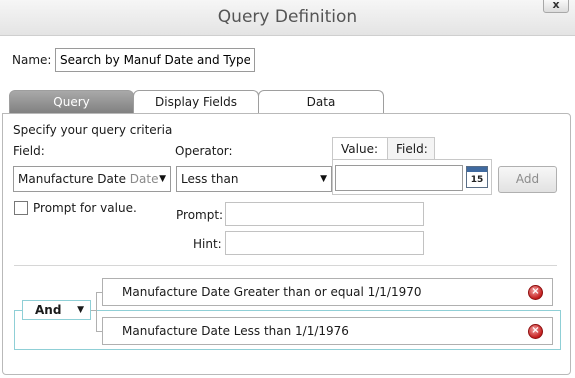  I want to click on window-title: Query Definition, so click(287, 17).